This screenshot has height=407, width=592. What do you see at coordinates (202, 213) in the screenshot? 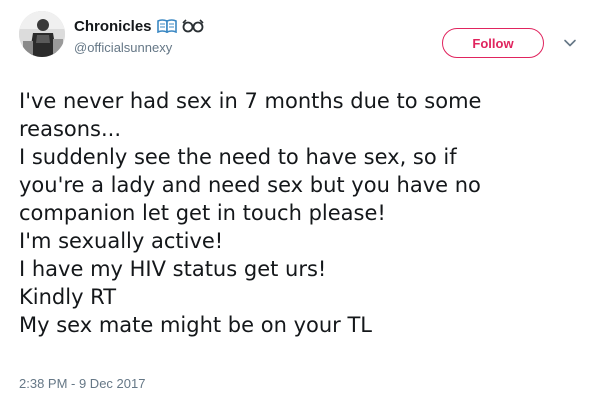
I see `tweet-line: companion let get in touch please!` at bounding box center [202, 213].